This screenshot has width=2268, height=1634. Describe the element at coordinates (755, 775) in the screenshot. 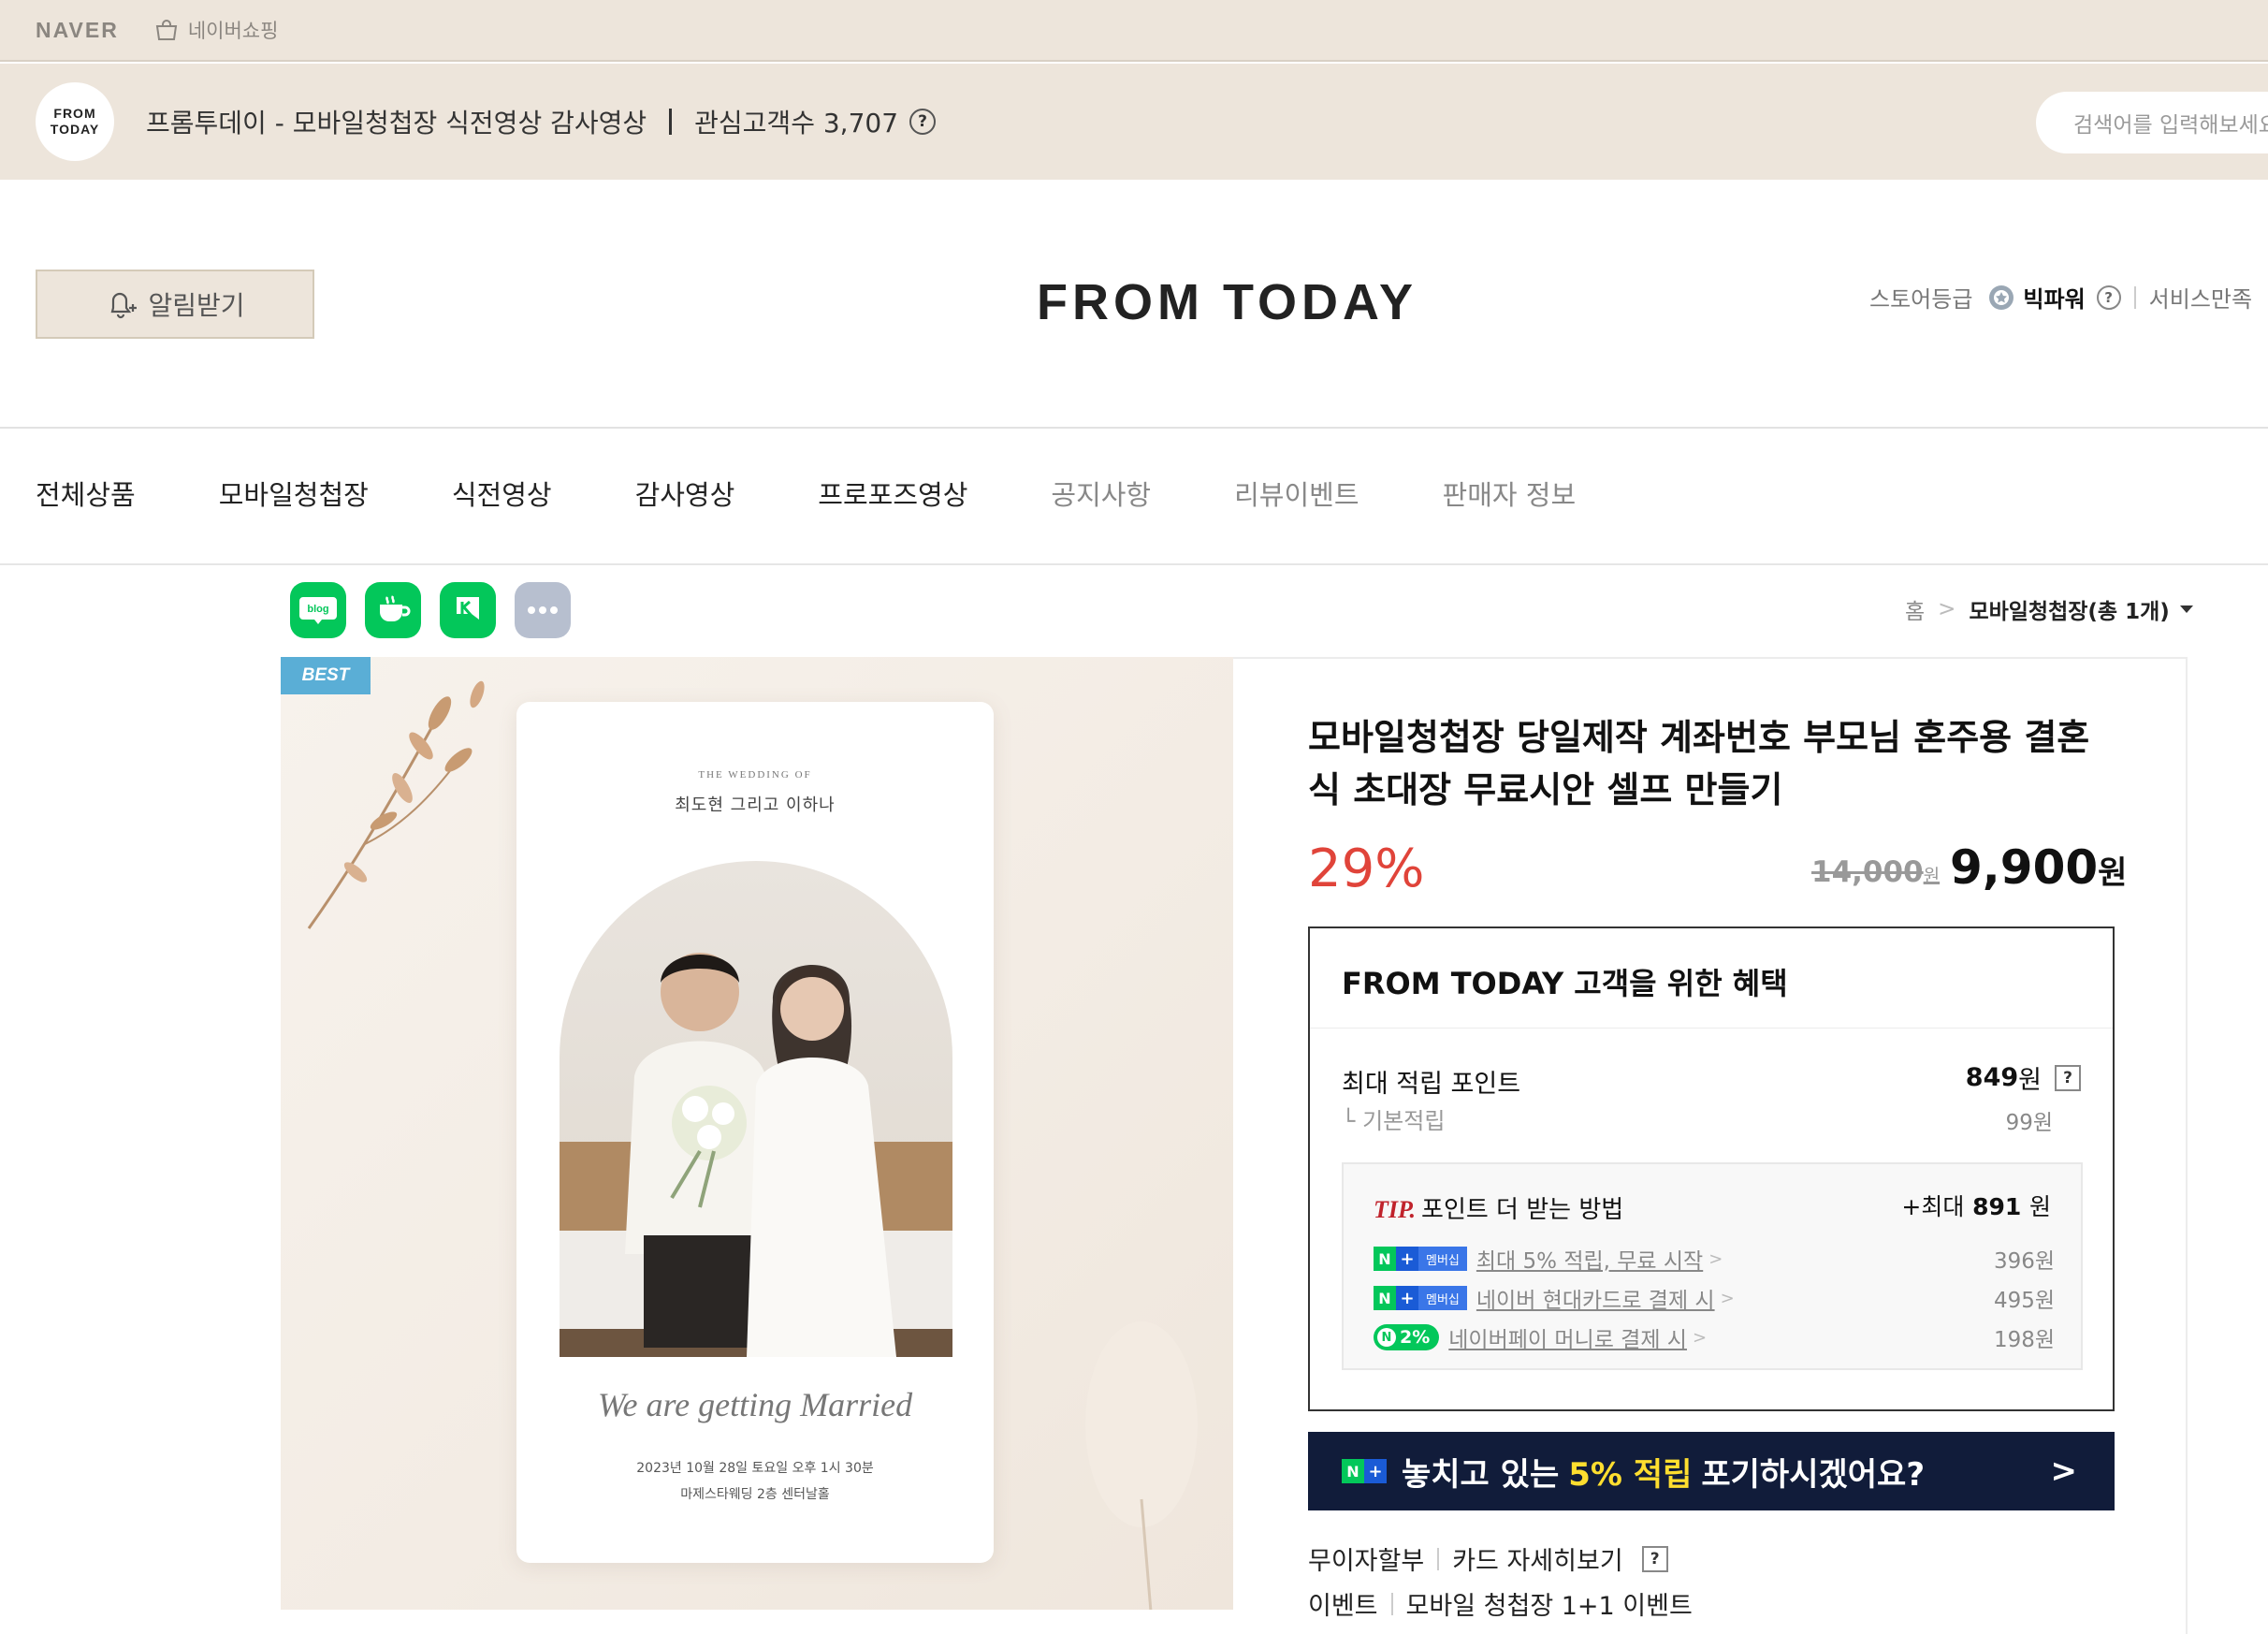

I see `card-subtitle: THE WEDDING OF` at that location.